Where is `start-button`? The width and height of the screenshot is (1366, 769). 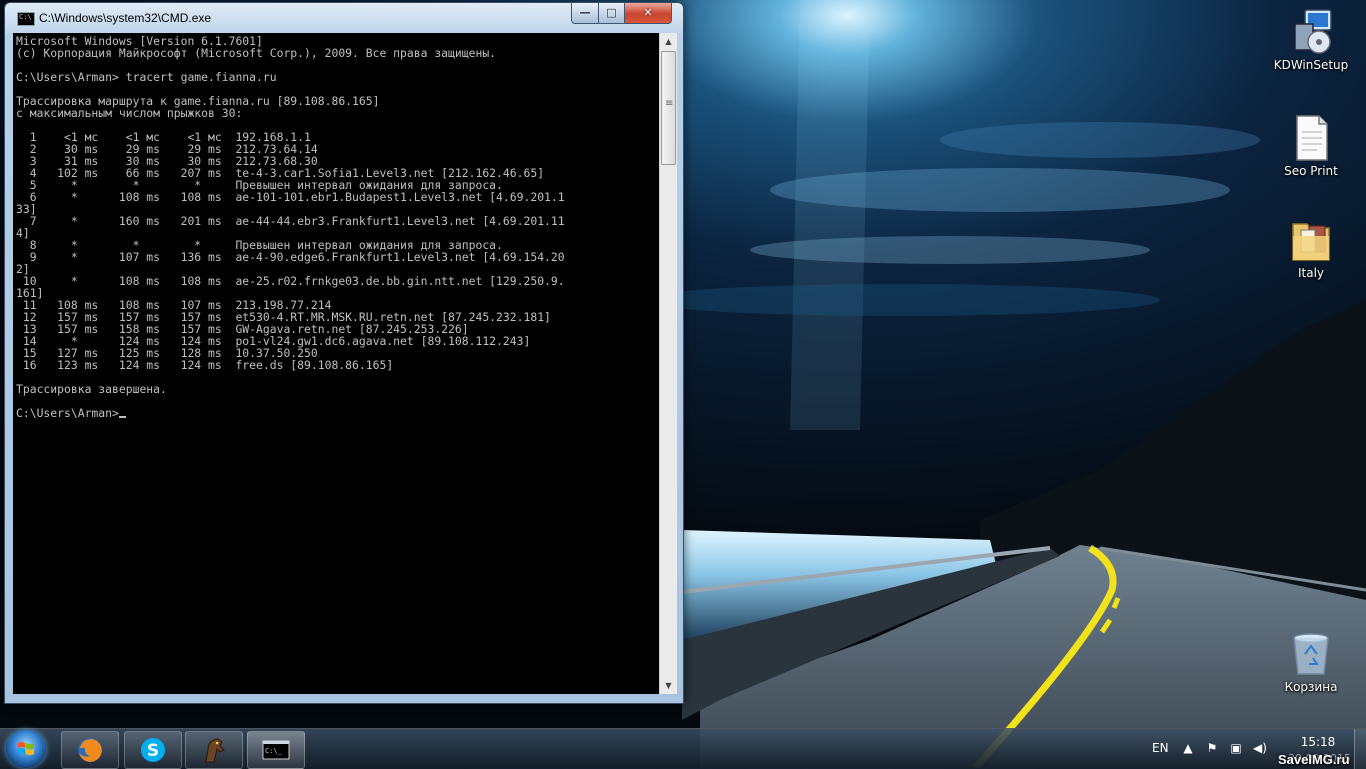
start-button is located at coordinates (26, 749).